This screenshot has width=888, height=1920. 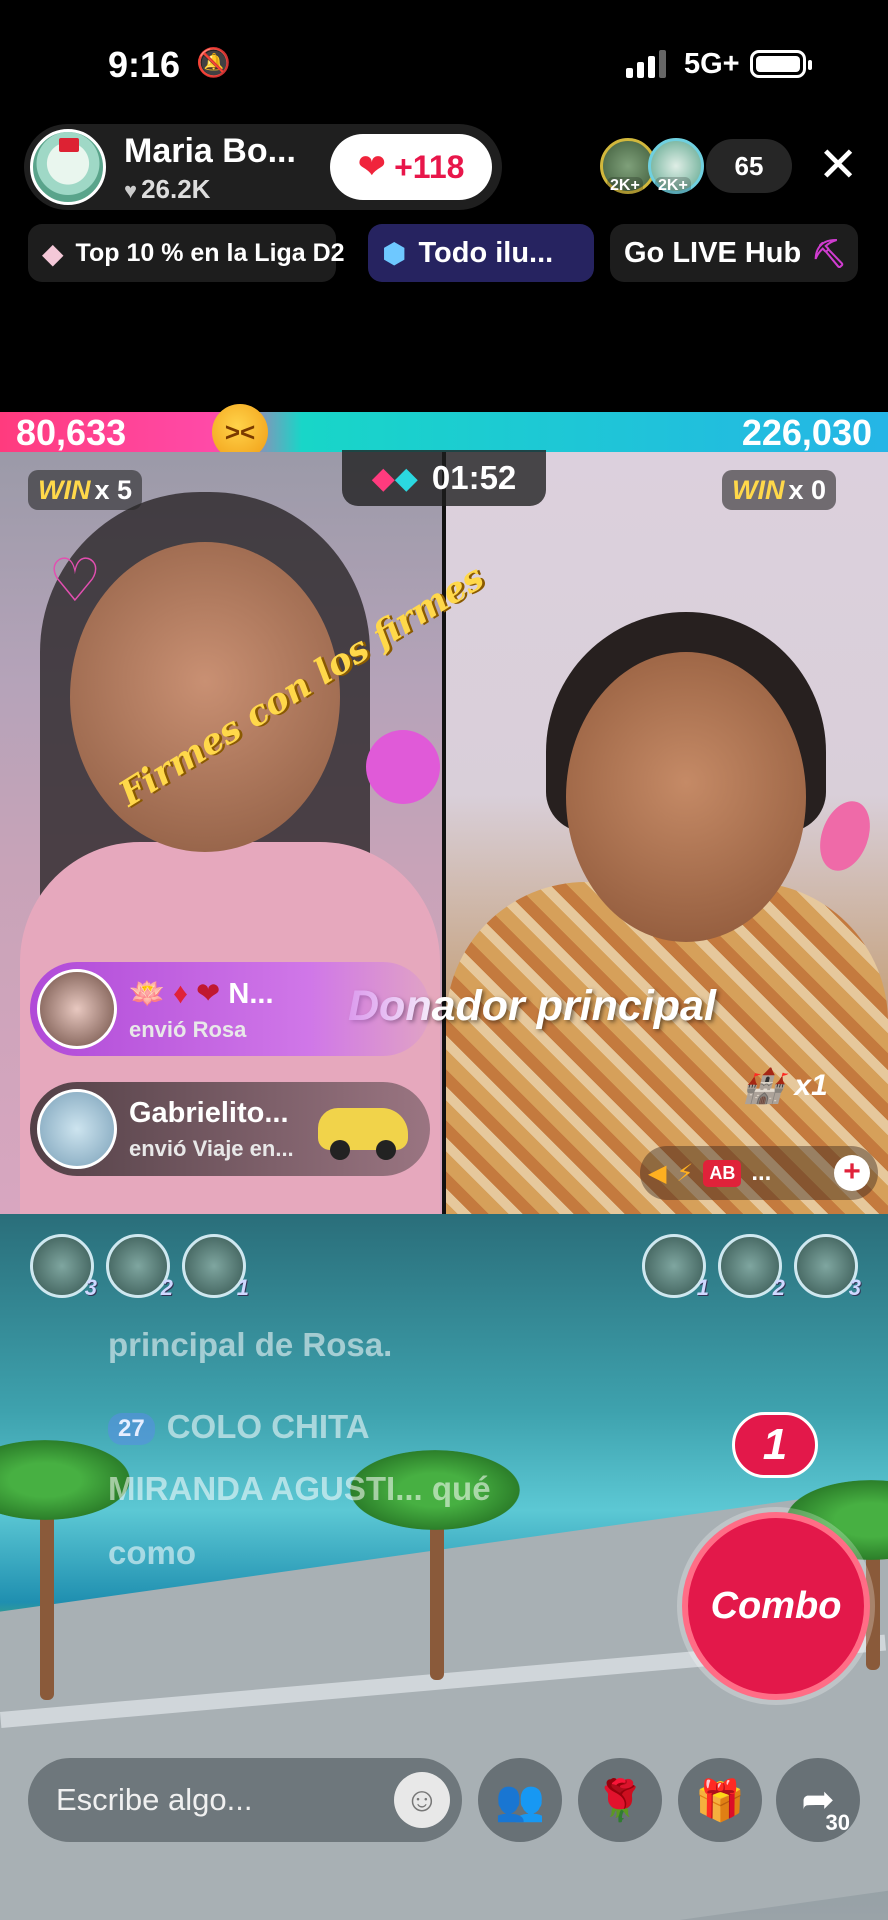 I want to click on comment-input, so click(x=221, y=1800).